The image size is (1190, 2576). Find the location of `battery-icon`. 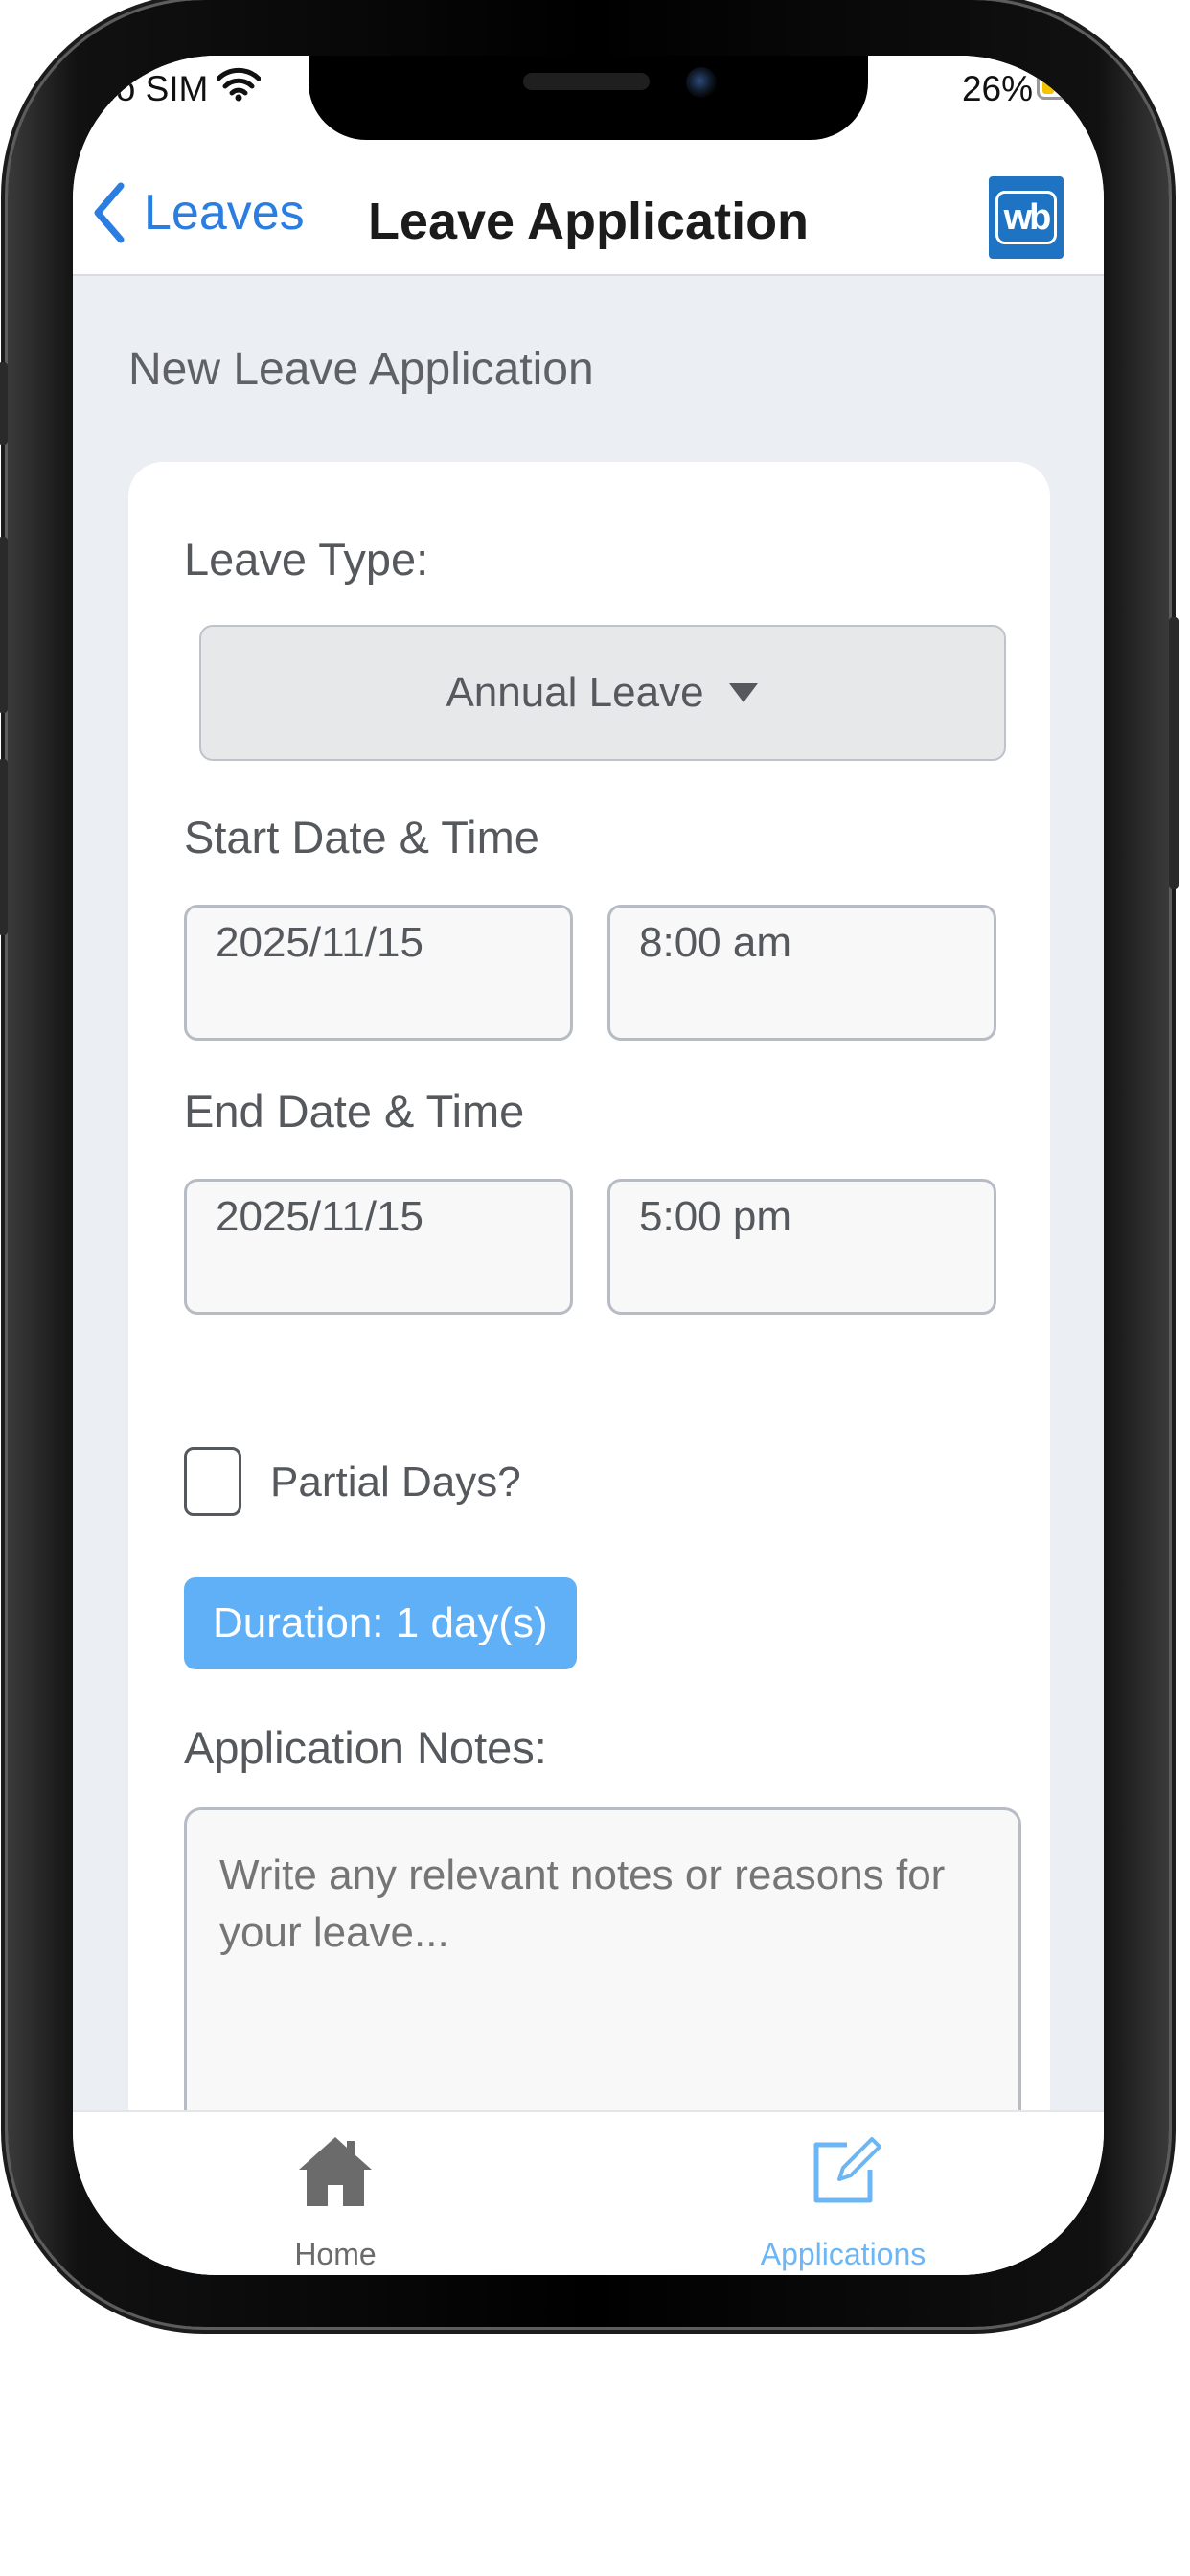

battery-icon is located at coordinates (1066, 85).